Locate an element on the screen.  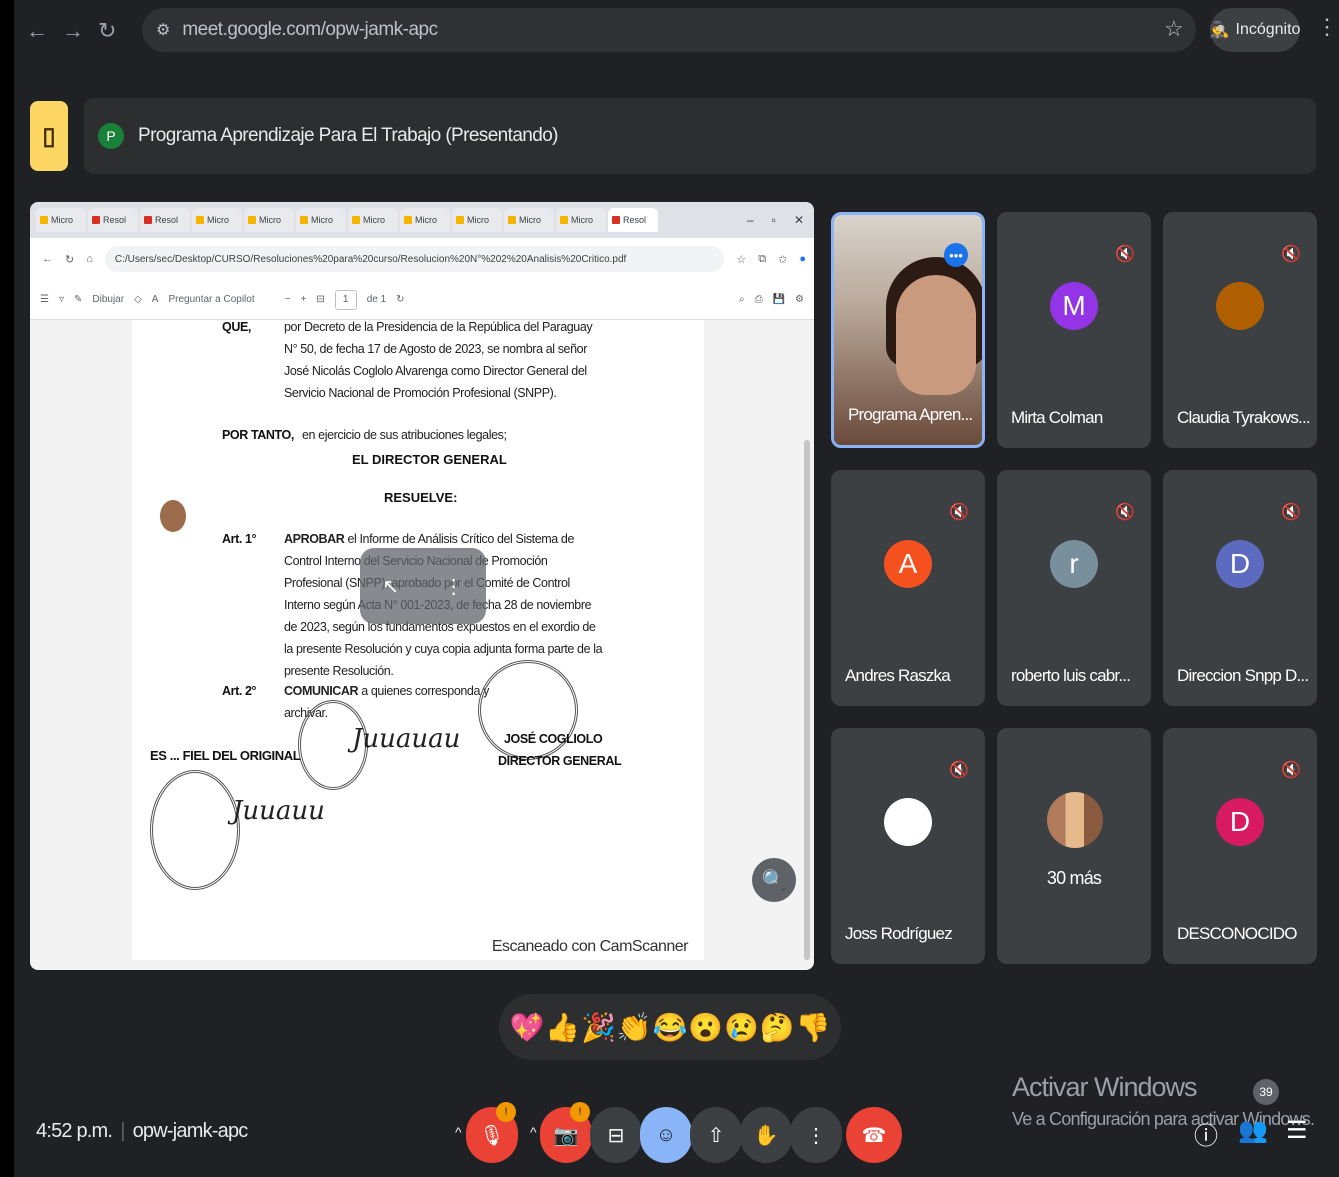
captions-button: ⊟ is located at coordinates (616, 1135).